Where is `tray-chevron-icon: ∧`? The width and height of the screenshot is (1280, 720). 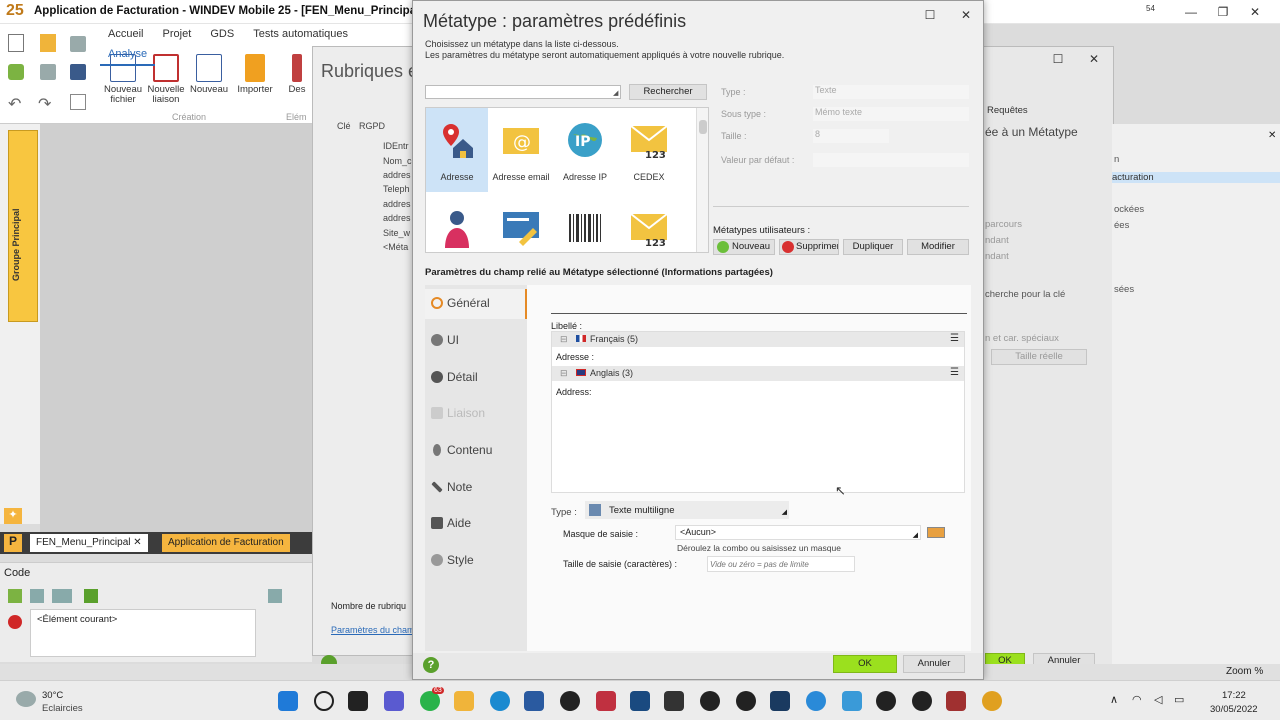
tray-chevron-icon: ∧ is located at coordinates (1114, 699).